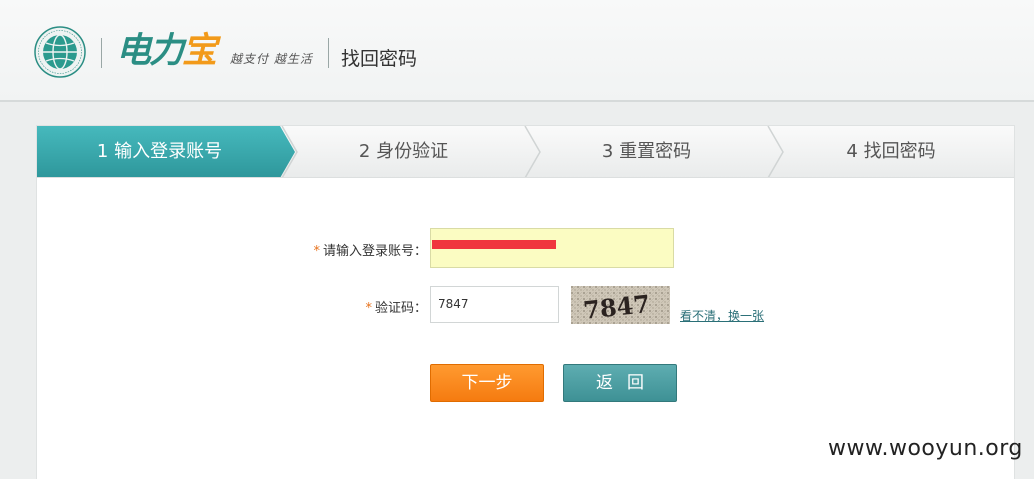  I want to click on step-3-reset-password: 3 重置密码, so click(646, 152).